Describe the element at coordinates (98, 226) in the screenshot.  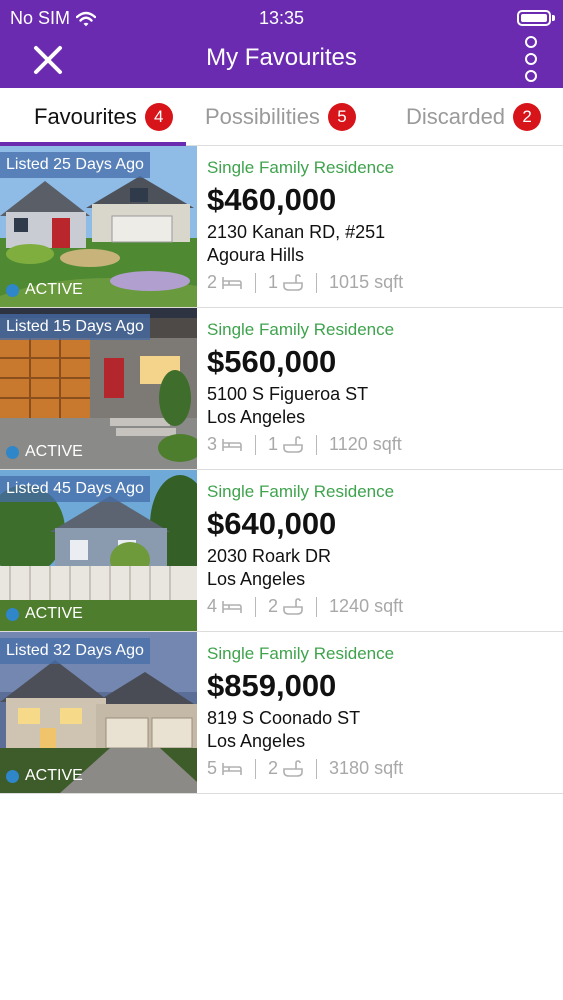
I see `property-photo: Listed 25 Days Ago ACTIVE` at that location.